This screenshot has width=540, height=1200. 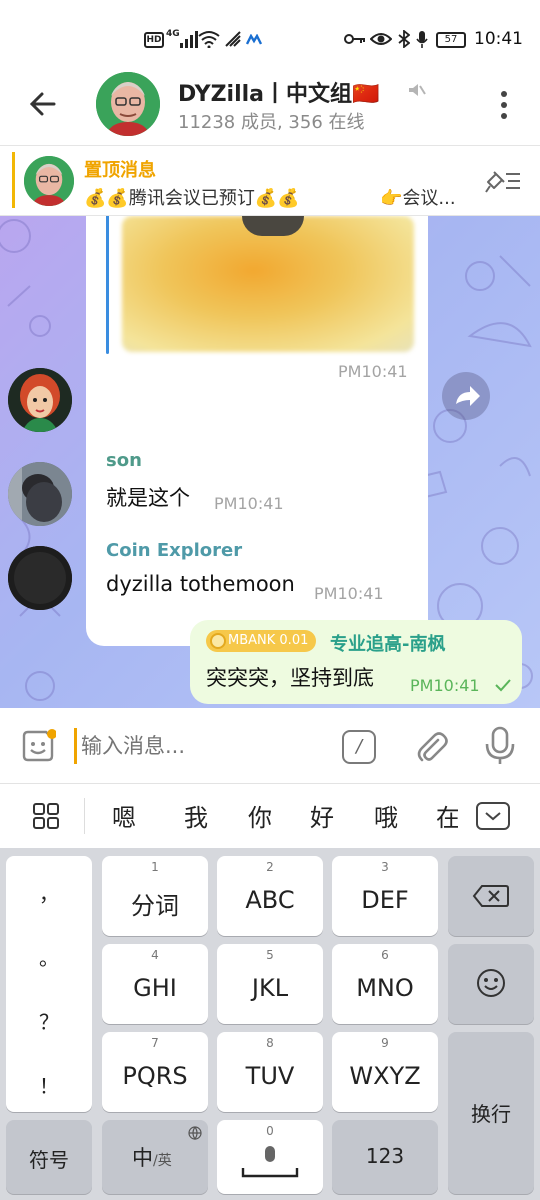 I want to click on app-notification-icon, so click(x=254, y=39).